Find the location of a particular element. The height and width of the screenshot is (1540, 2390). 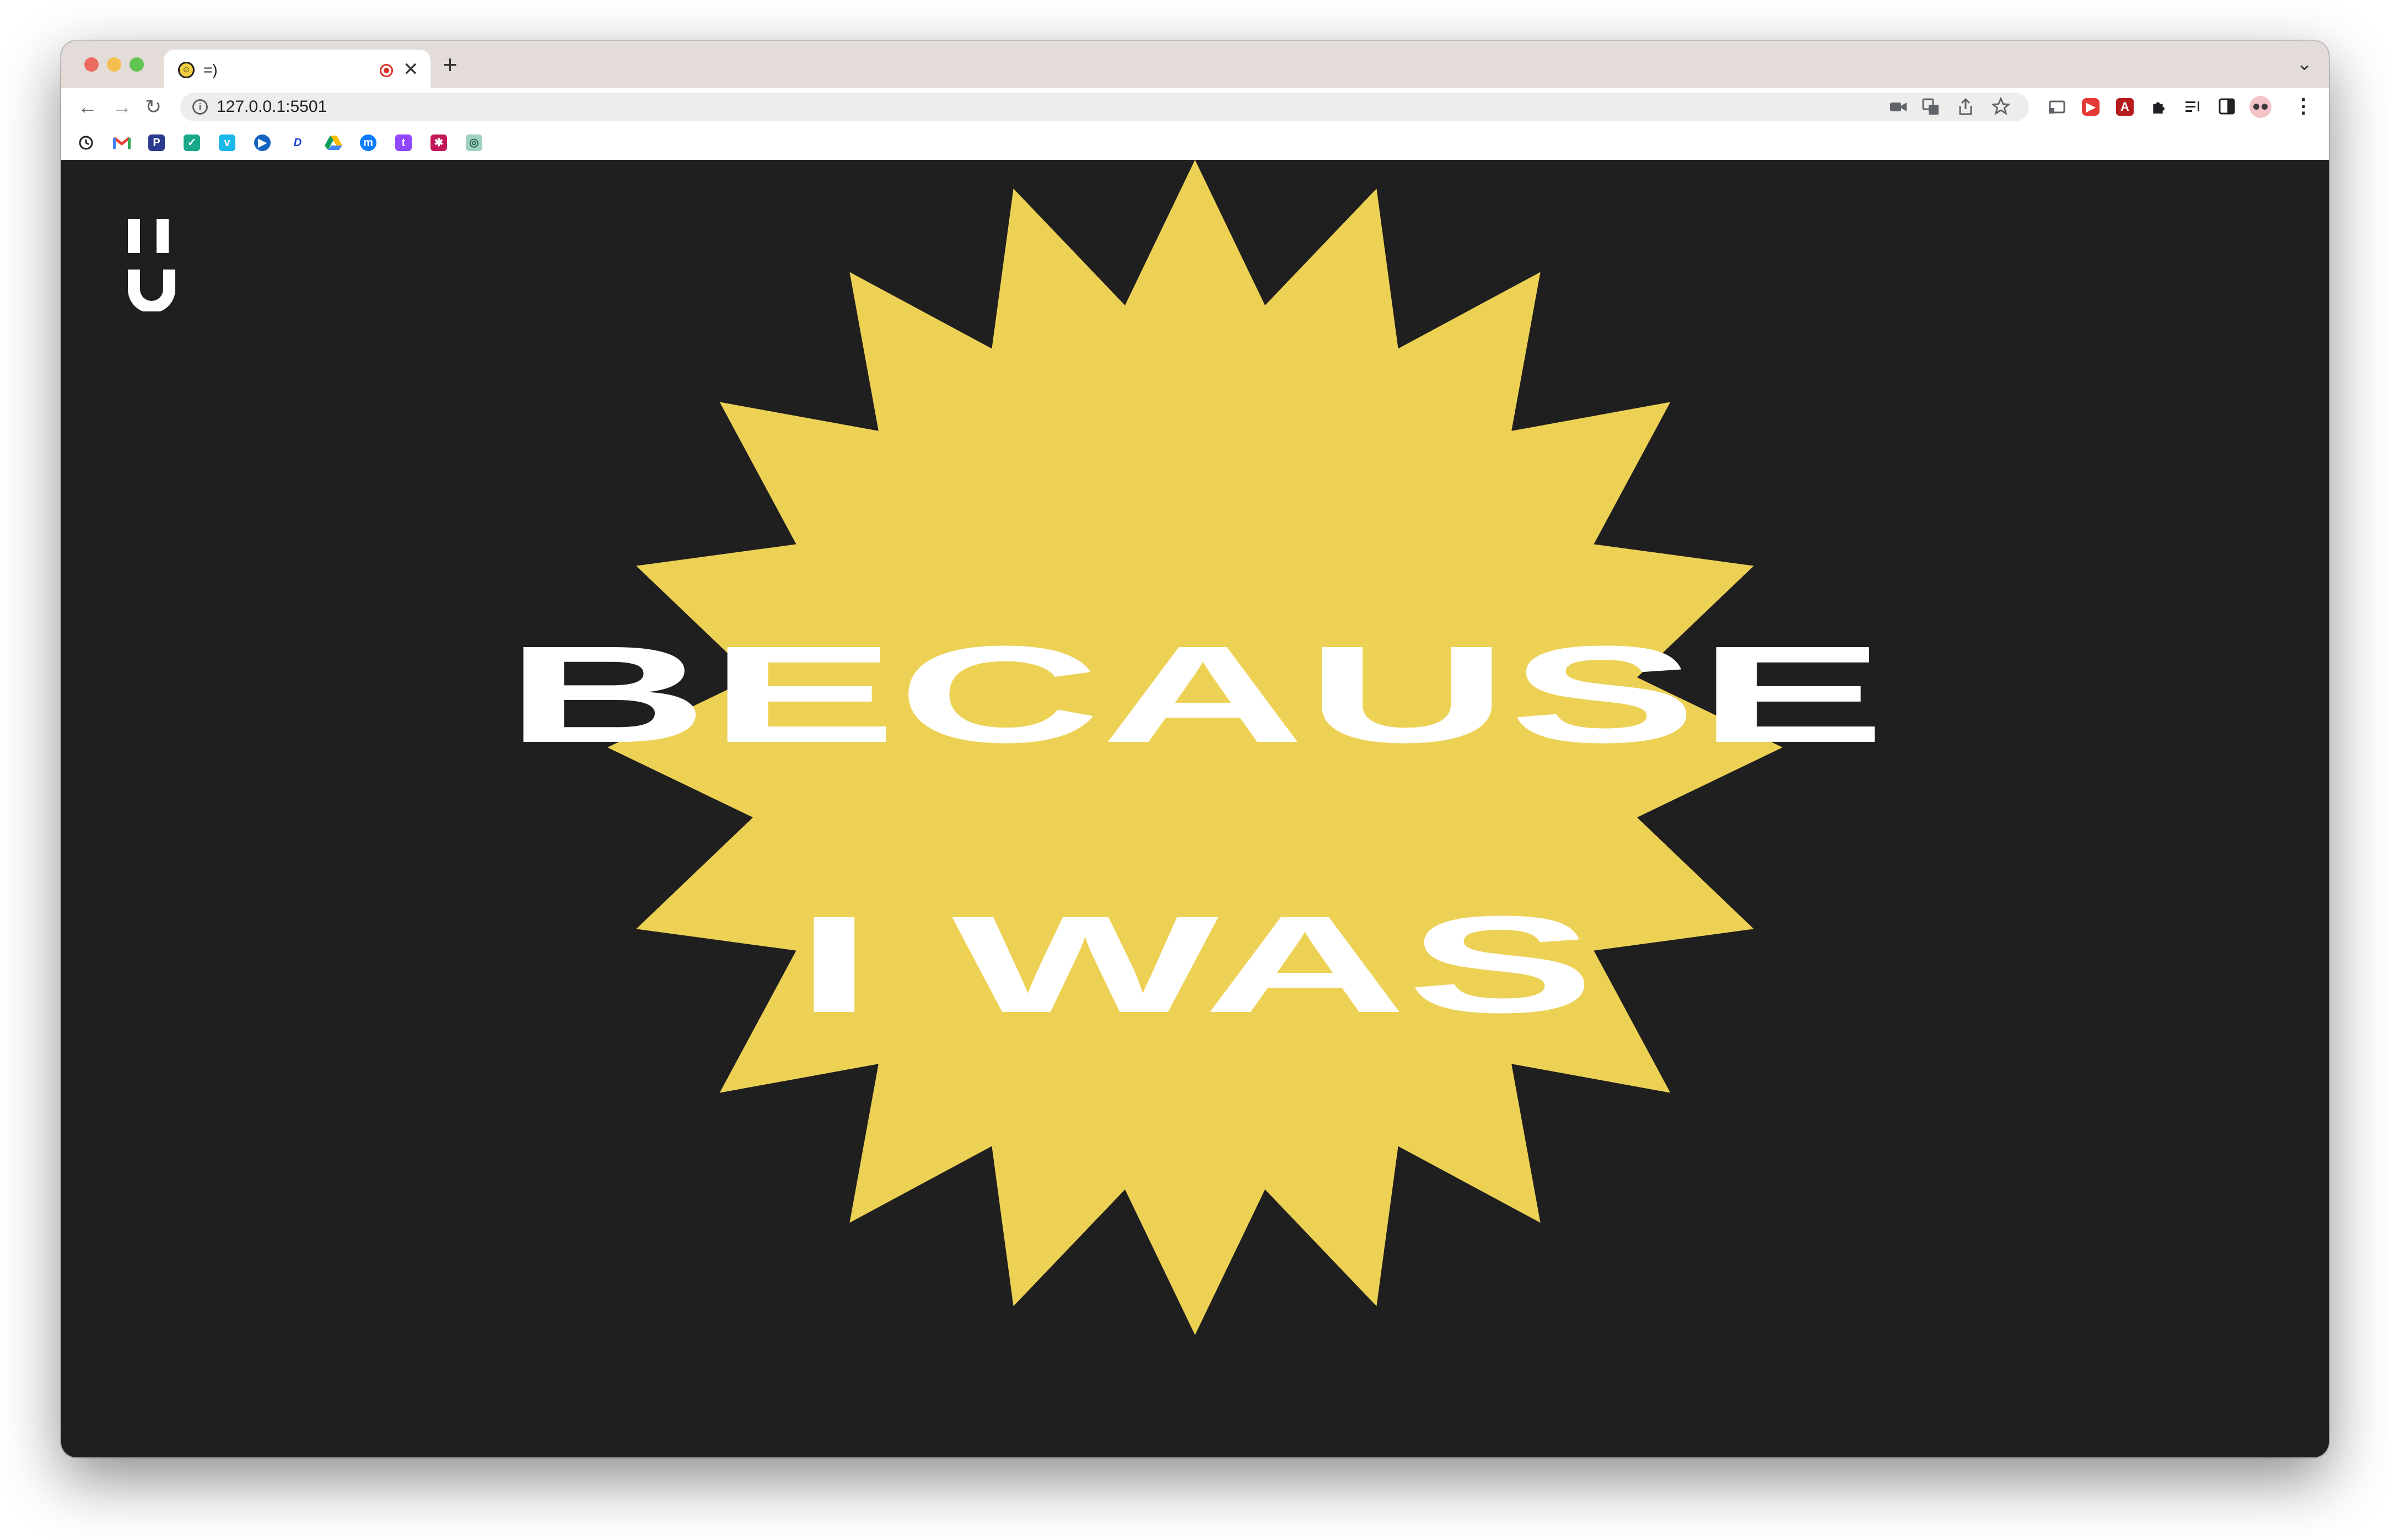

close-window-button is located at coordinates (91, 64).